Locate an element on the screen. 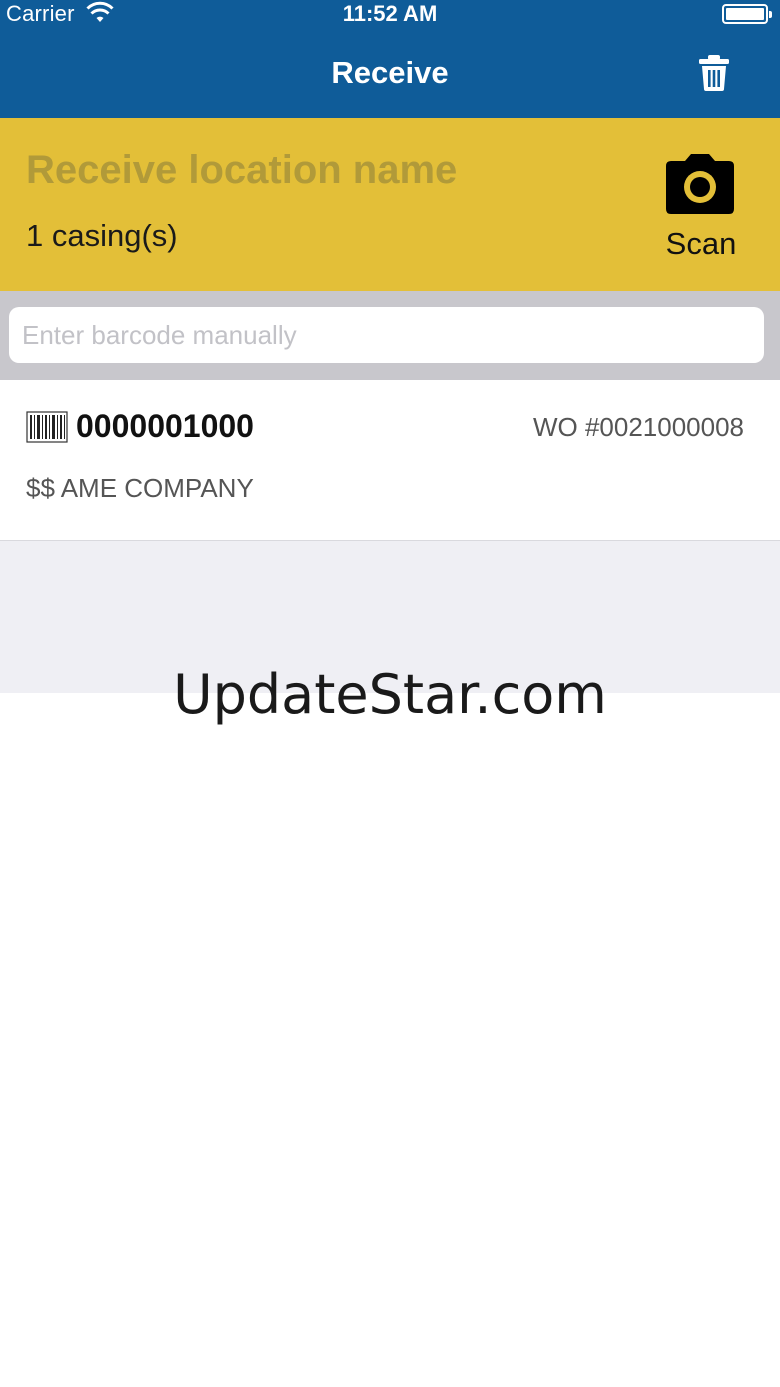 Image resolution: width=780 pixels, height=1387 pixels. camera-icon is located at coordinates (700, 184).